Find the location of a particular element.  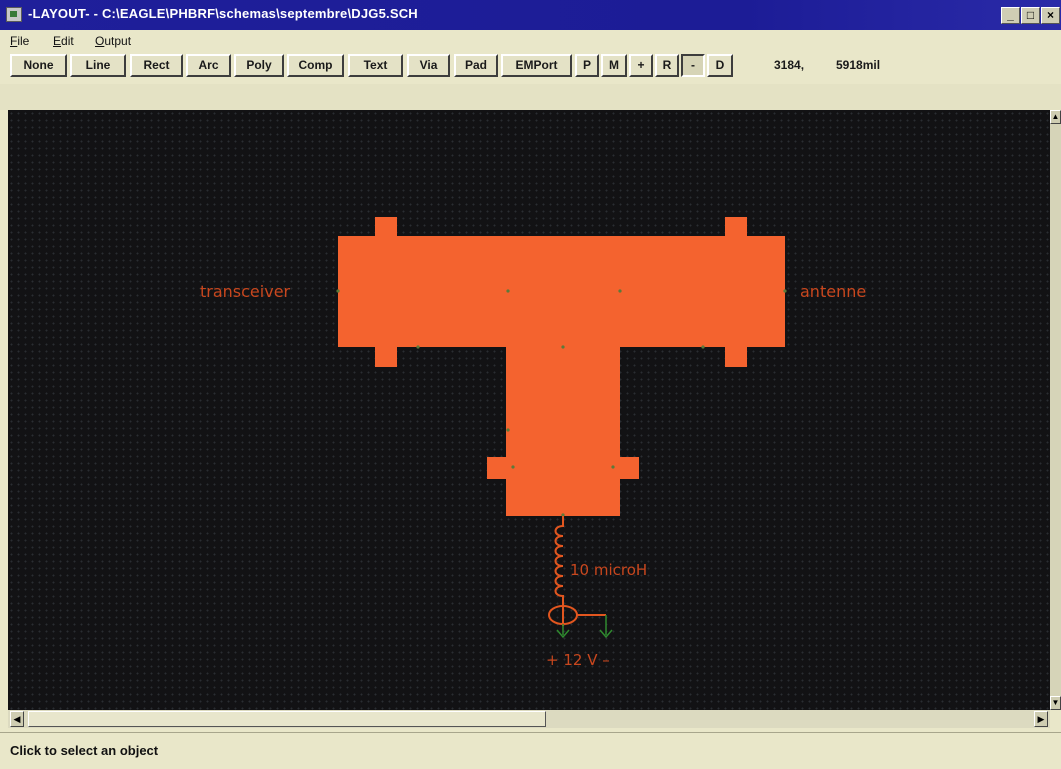

menu-edit: Edit is located at coordinates (63, 41).